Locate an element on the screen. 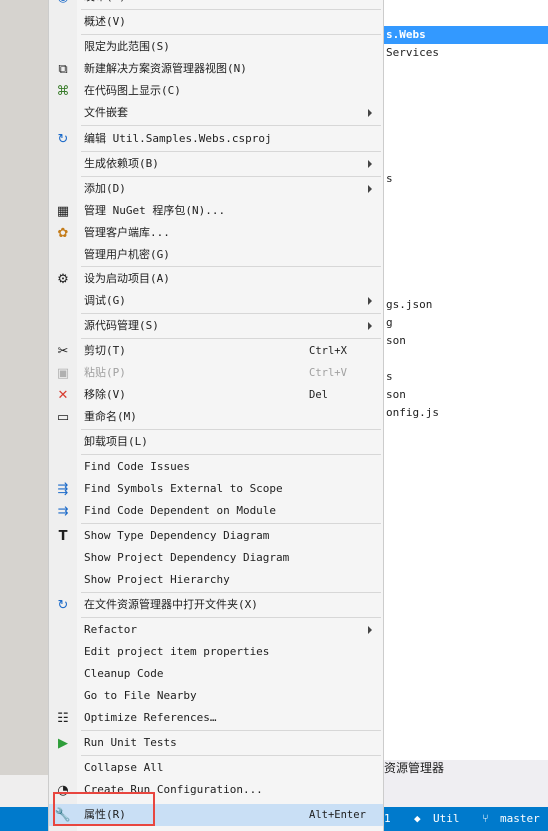 This screenshot has height=831, width=548. menu-item-new-explorer-view: ⧉ 新建解决方案资源管理器视图(N) is located at coordinates (216, 69).